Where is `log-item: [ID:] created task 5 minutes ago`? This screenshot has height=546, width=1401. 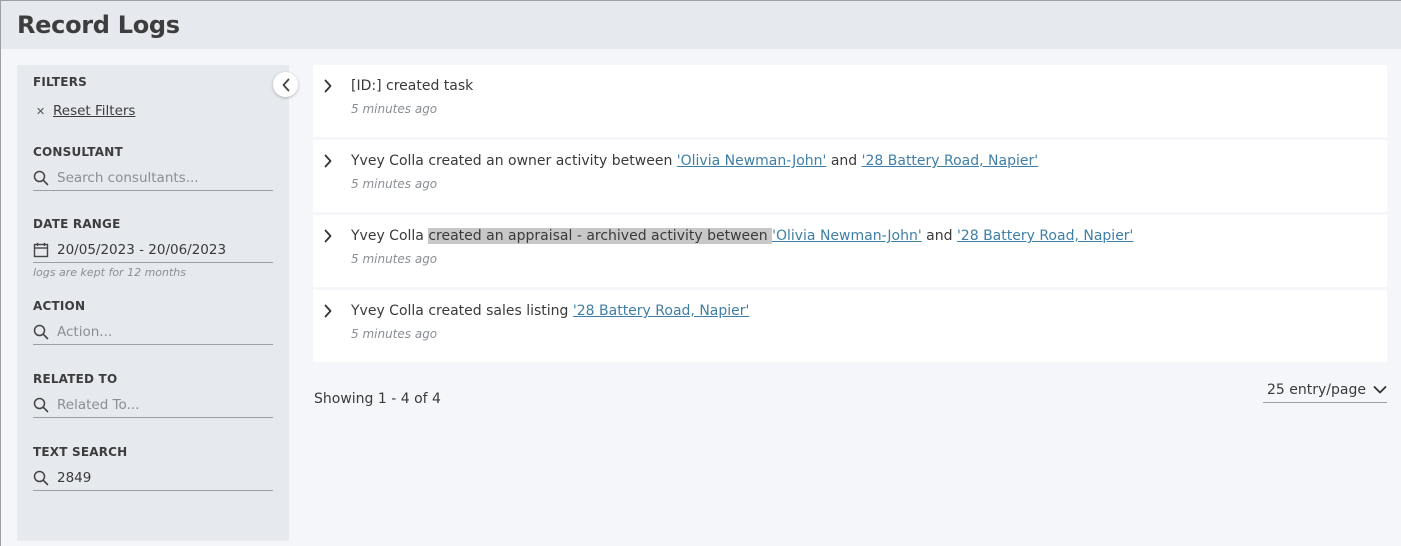 log-item: [ID:] created task 5 minutes ago is located at coordinates (850, 101).